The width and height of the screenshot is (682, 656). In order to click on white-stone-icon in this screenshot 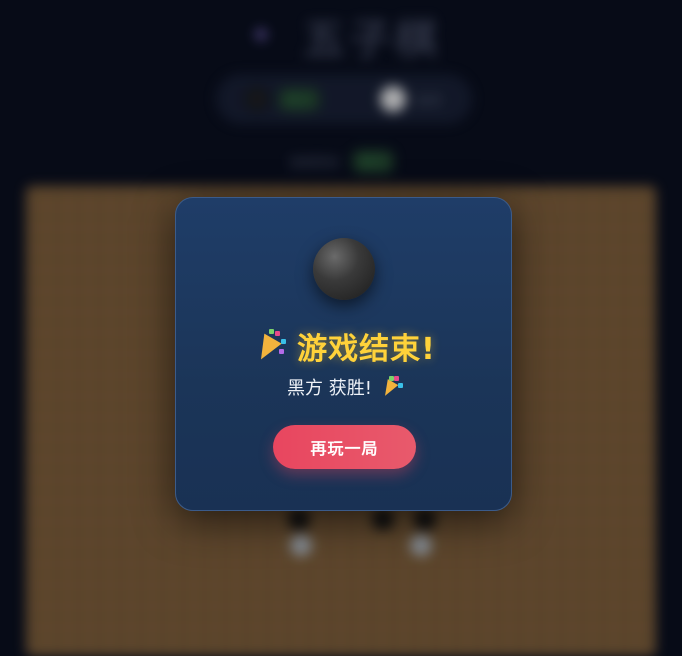, I will do `click(392, 99)`.